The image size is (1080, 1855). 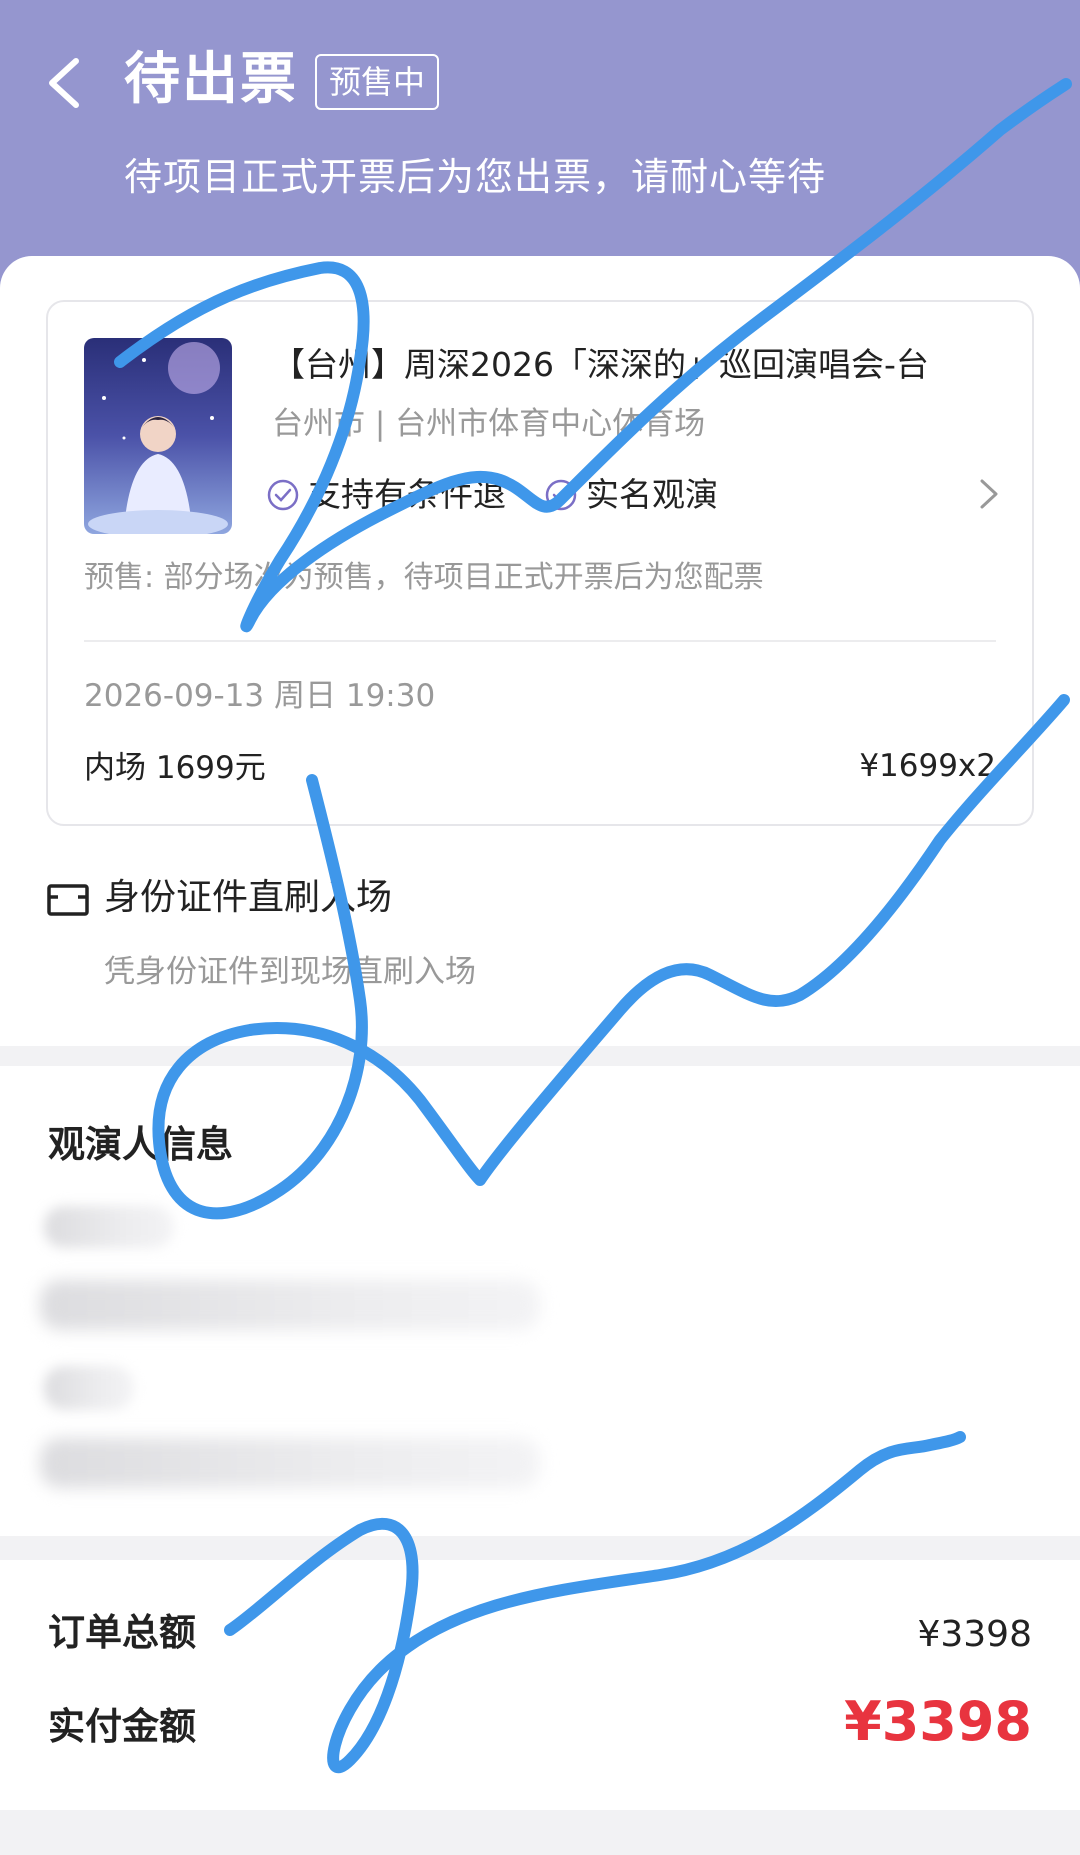 I want to click on venue-text: 台州市 | 台州市体育中心体育场, so click(x=489, y=424).